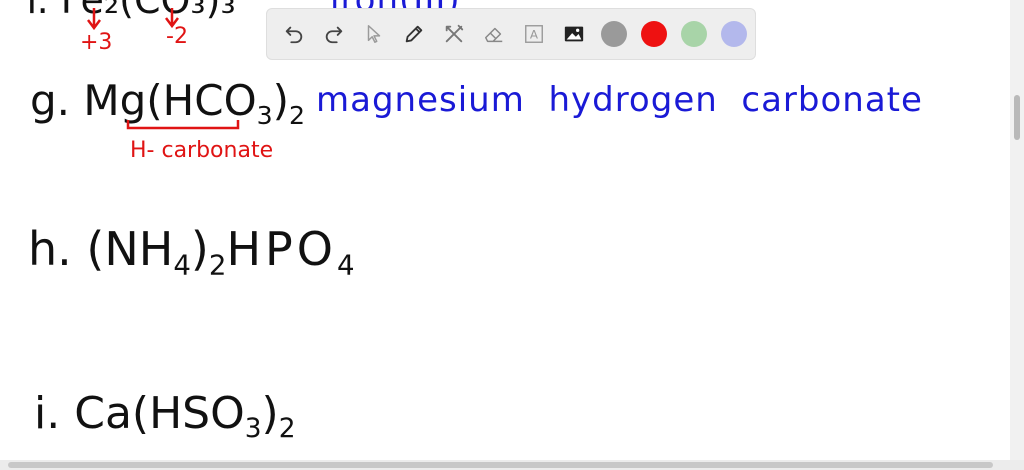 The height and width of the screenshot is (470, 1024). Describe the element at coordinates (281, 100) in the screenshot. I see `g-close-paren: )` at that location.